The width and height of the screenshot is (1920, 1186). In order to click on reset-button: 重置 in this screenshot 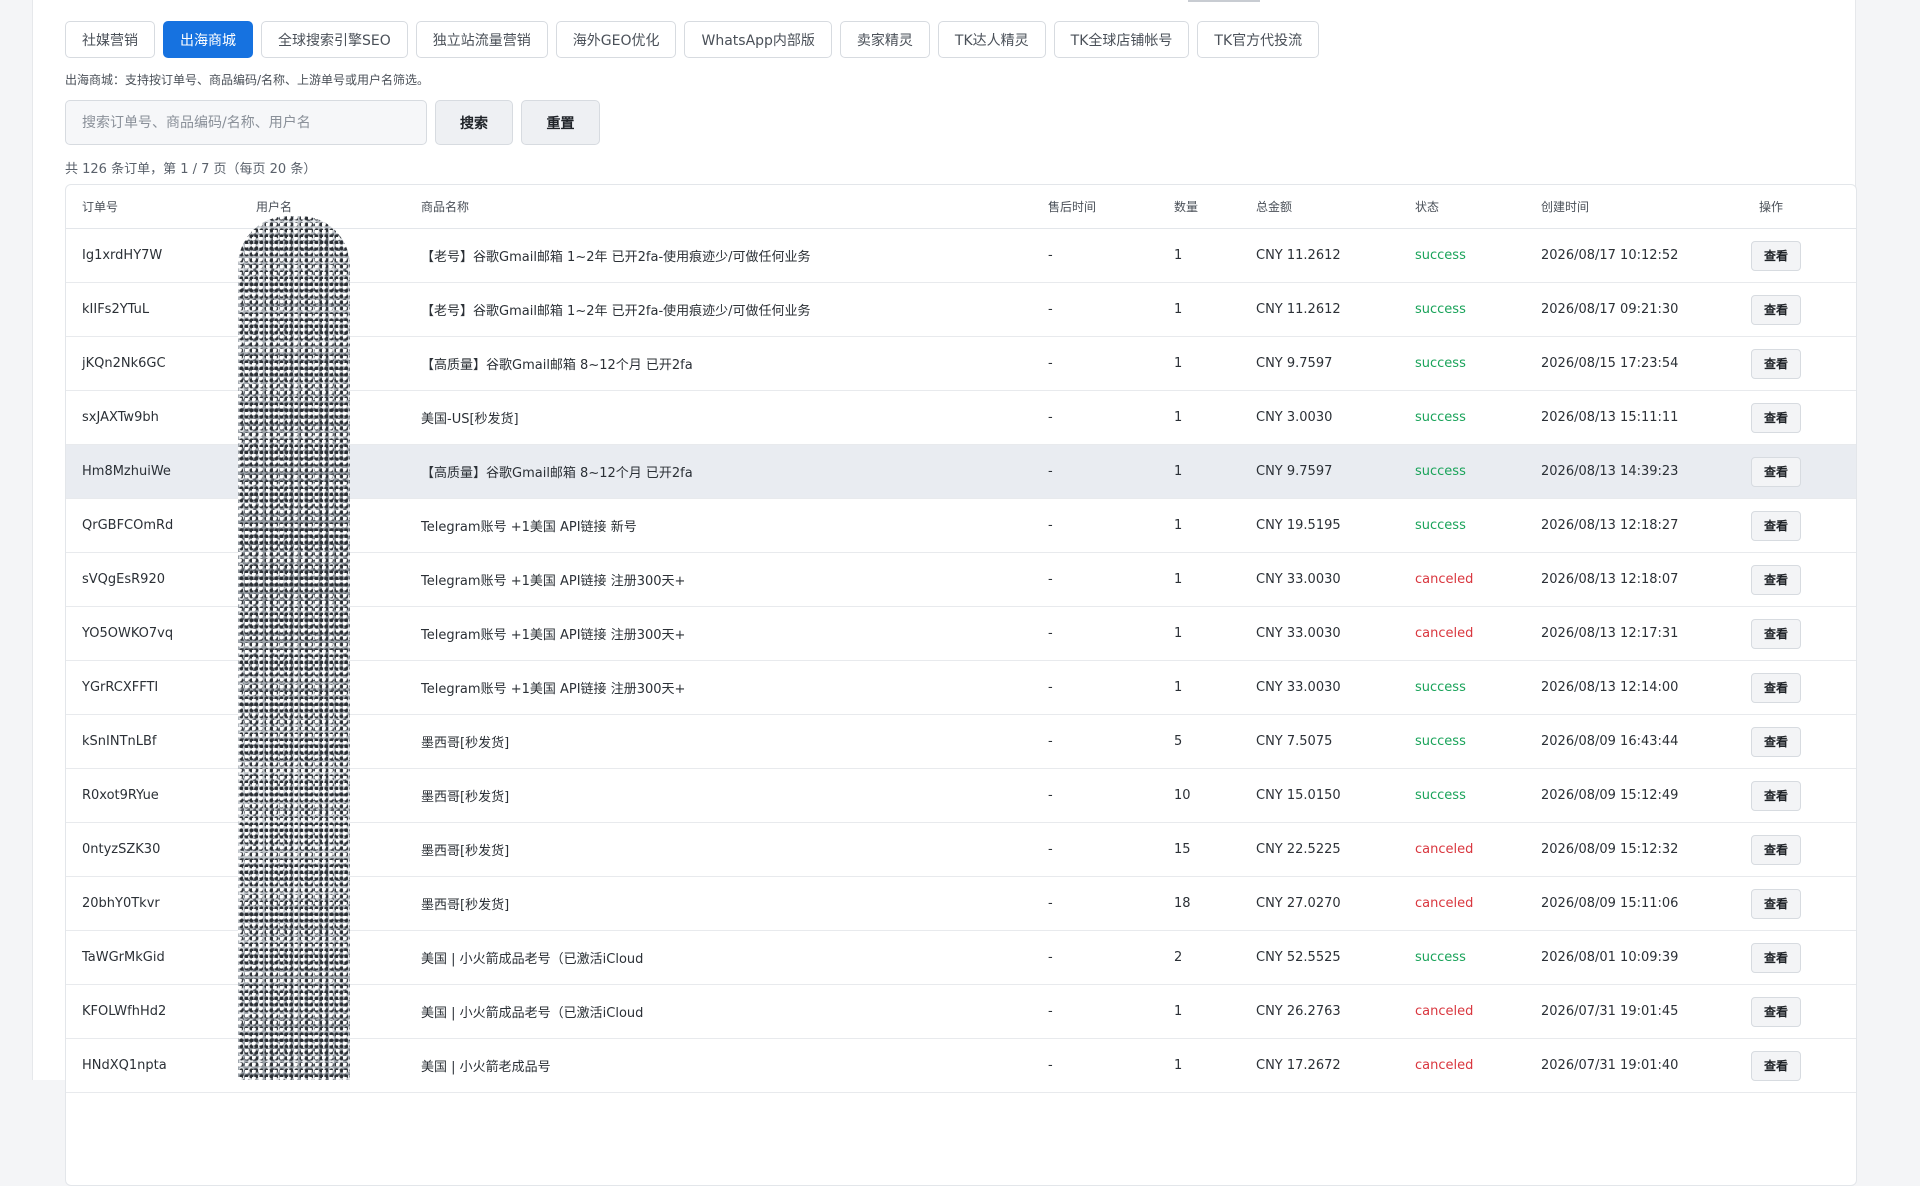, I will do `click(560, 122)`.